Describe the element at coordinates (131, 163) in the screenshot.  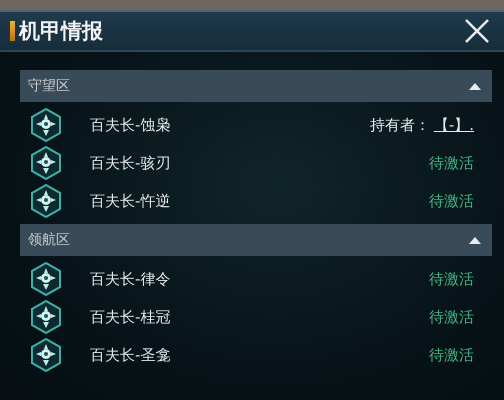
I see `mech-name: 百夫长-骇刃` at that location.